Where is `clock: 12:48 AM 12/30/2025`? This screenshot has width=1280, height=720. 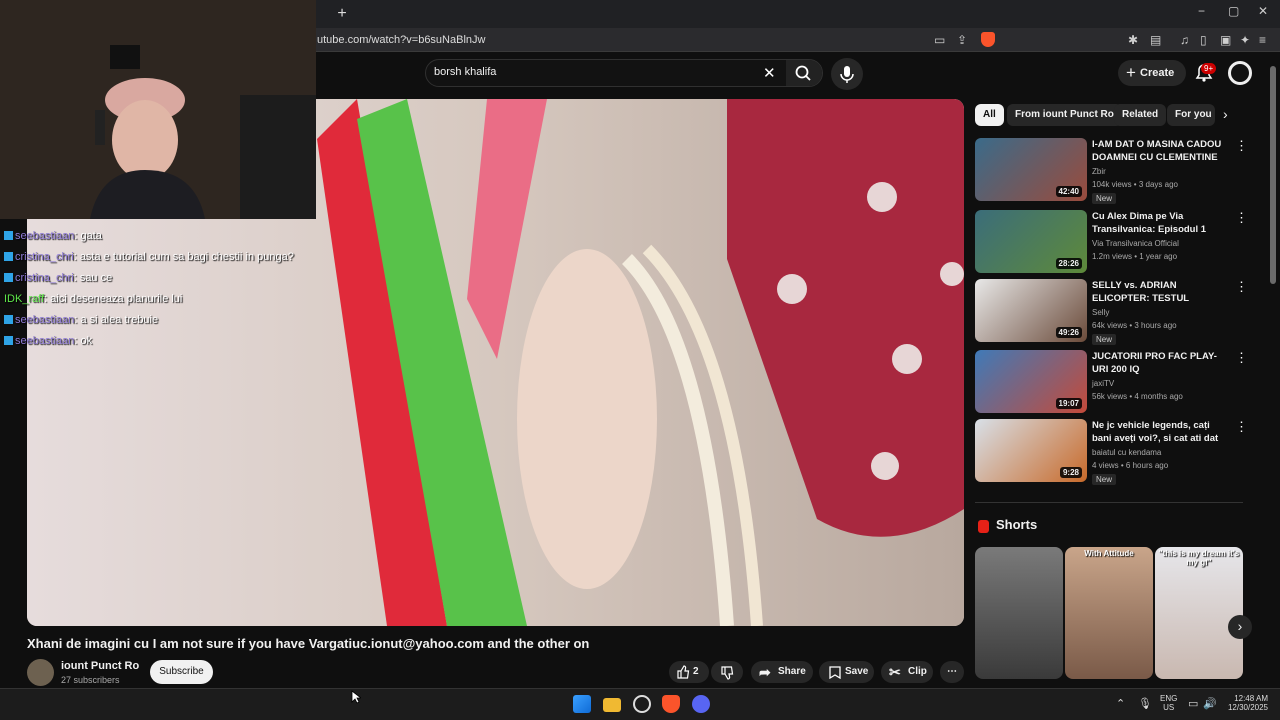
clock: 12:48 AM 12/30/2025 is located at coordinates (1245, 703).